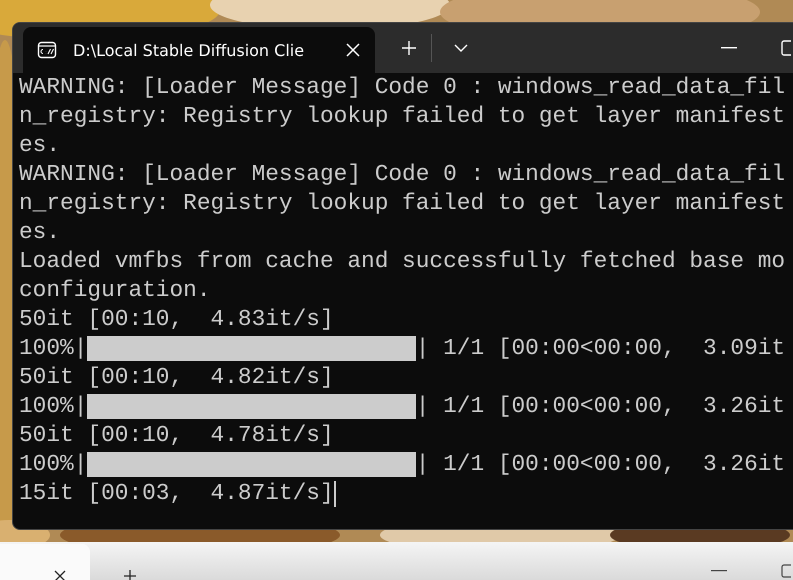  Describe the element at coordinates (601, 348) in the screenshot. I see `progress-stats: | 1/1 [00:00<00:00, 3.09it` at that location.